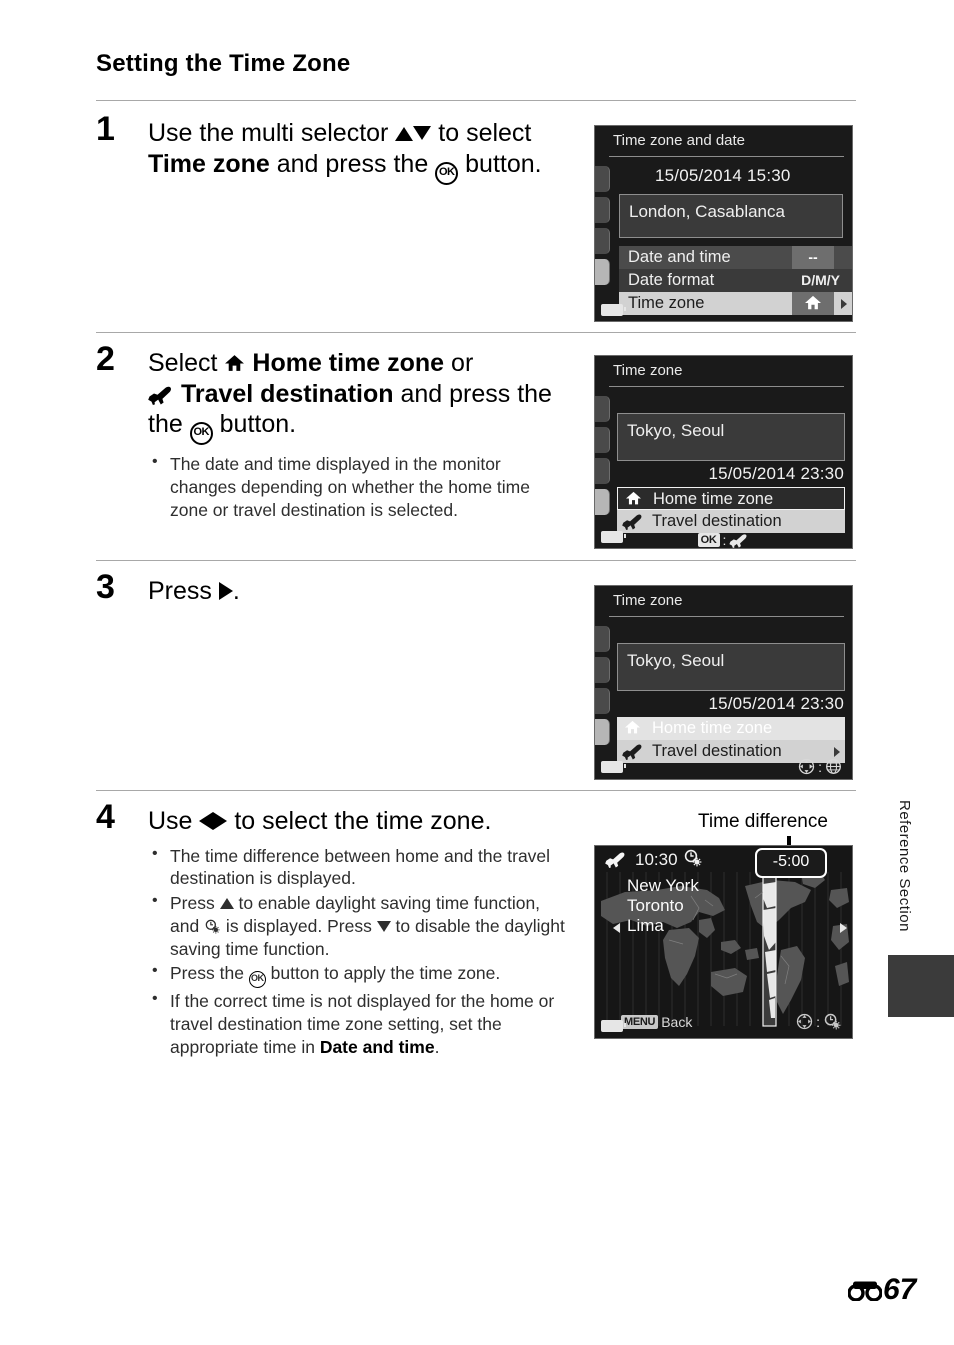 This screenshot has width=954, height=1345. I want to click on screen1-datetime: 15/05/2014 15:30, so click(723, 175).